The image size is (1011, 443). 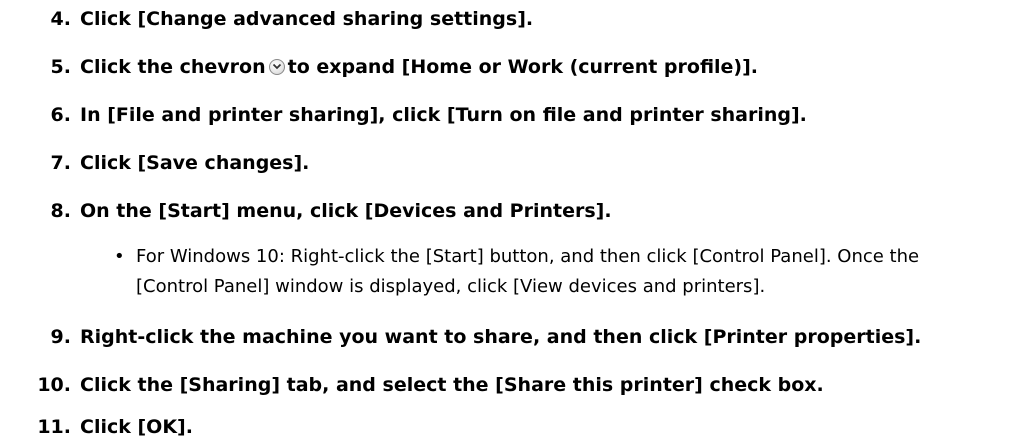 I want to click on step-number: 4., so click(x=60, y=19).